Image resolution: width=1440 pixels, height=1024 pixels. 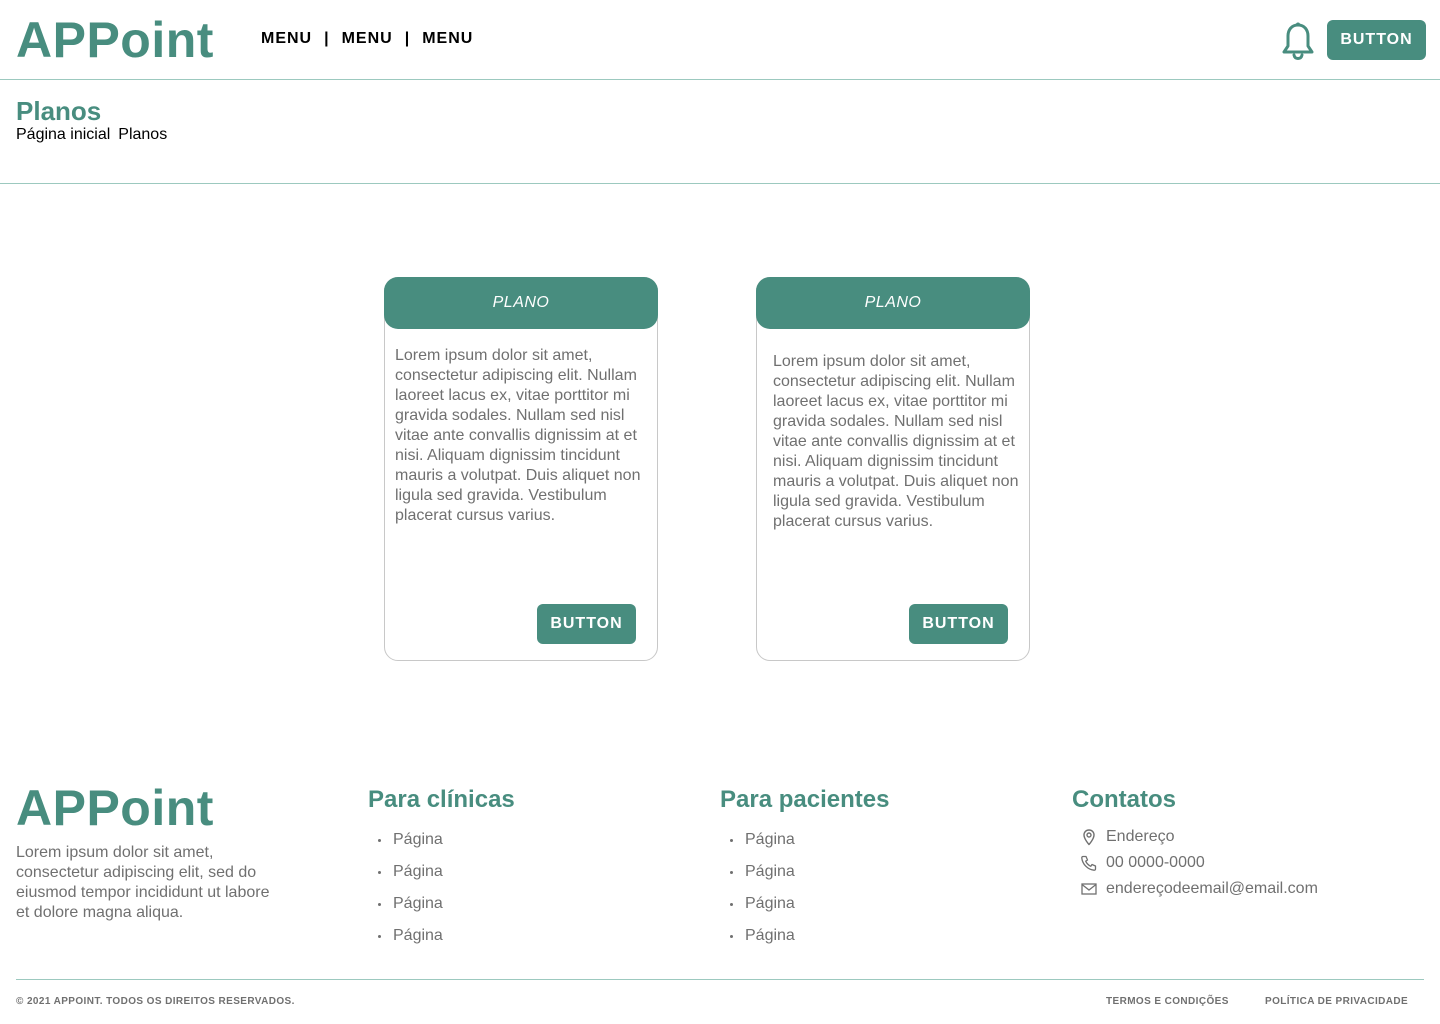 What do you see at coordinates (143, 134) in the screenshot?
I see `breadcrumb-current: Planos` at bounding box center [143, 134].